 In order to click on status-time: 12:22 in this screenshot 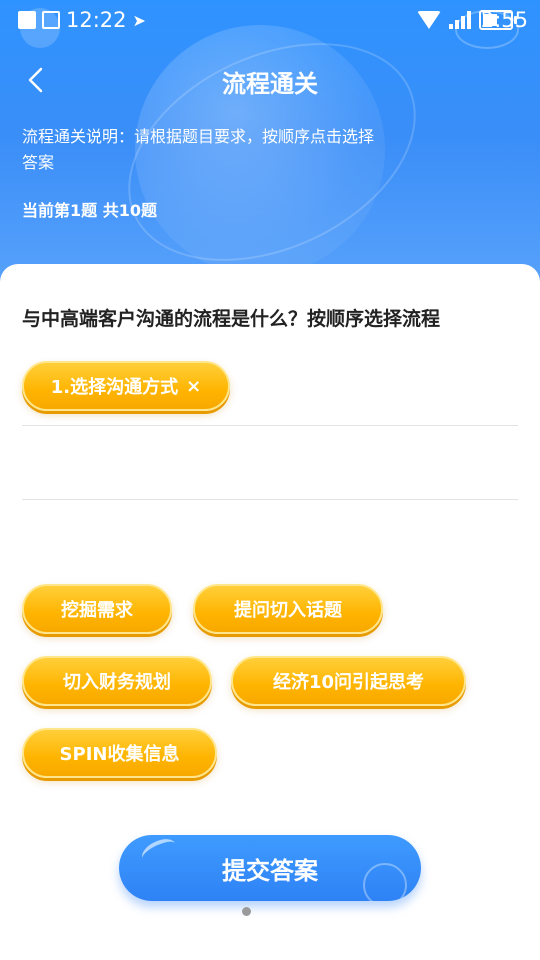, I will do `click(96, 20)`.